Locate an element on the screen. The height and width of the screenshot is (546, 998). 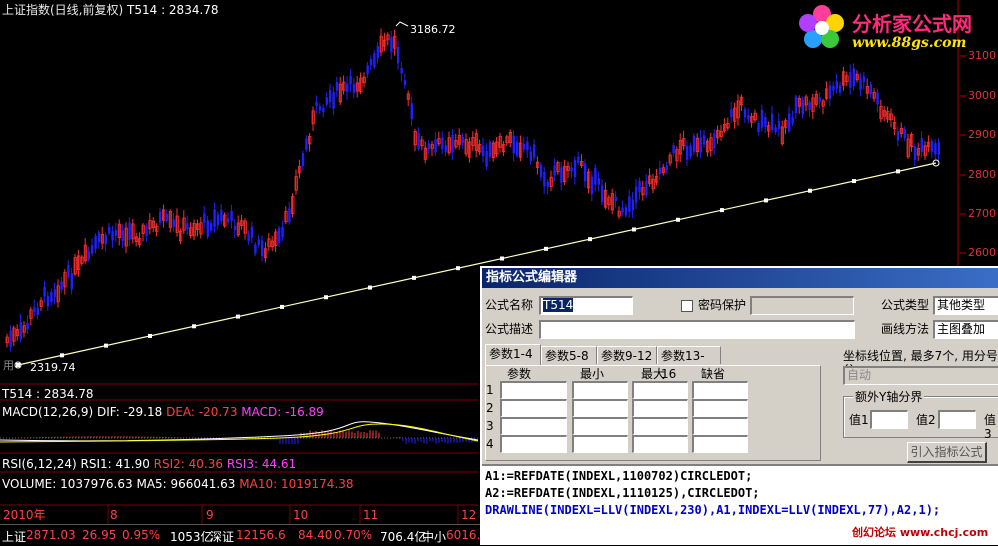
volume-value: VOLUME: 1037976.63 is located at coordinates (67, 484).